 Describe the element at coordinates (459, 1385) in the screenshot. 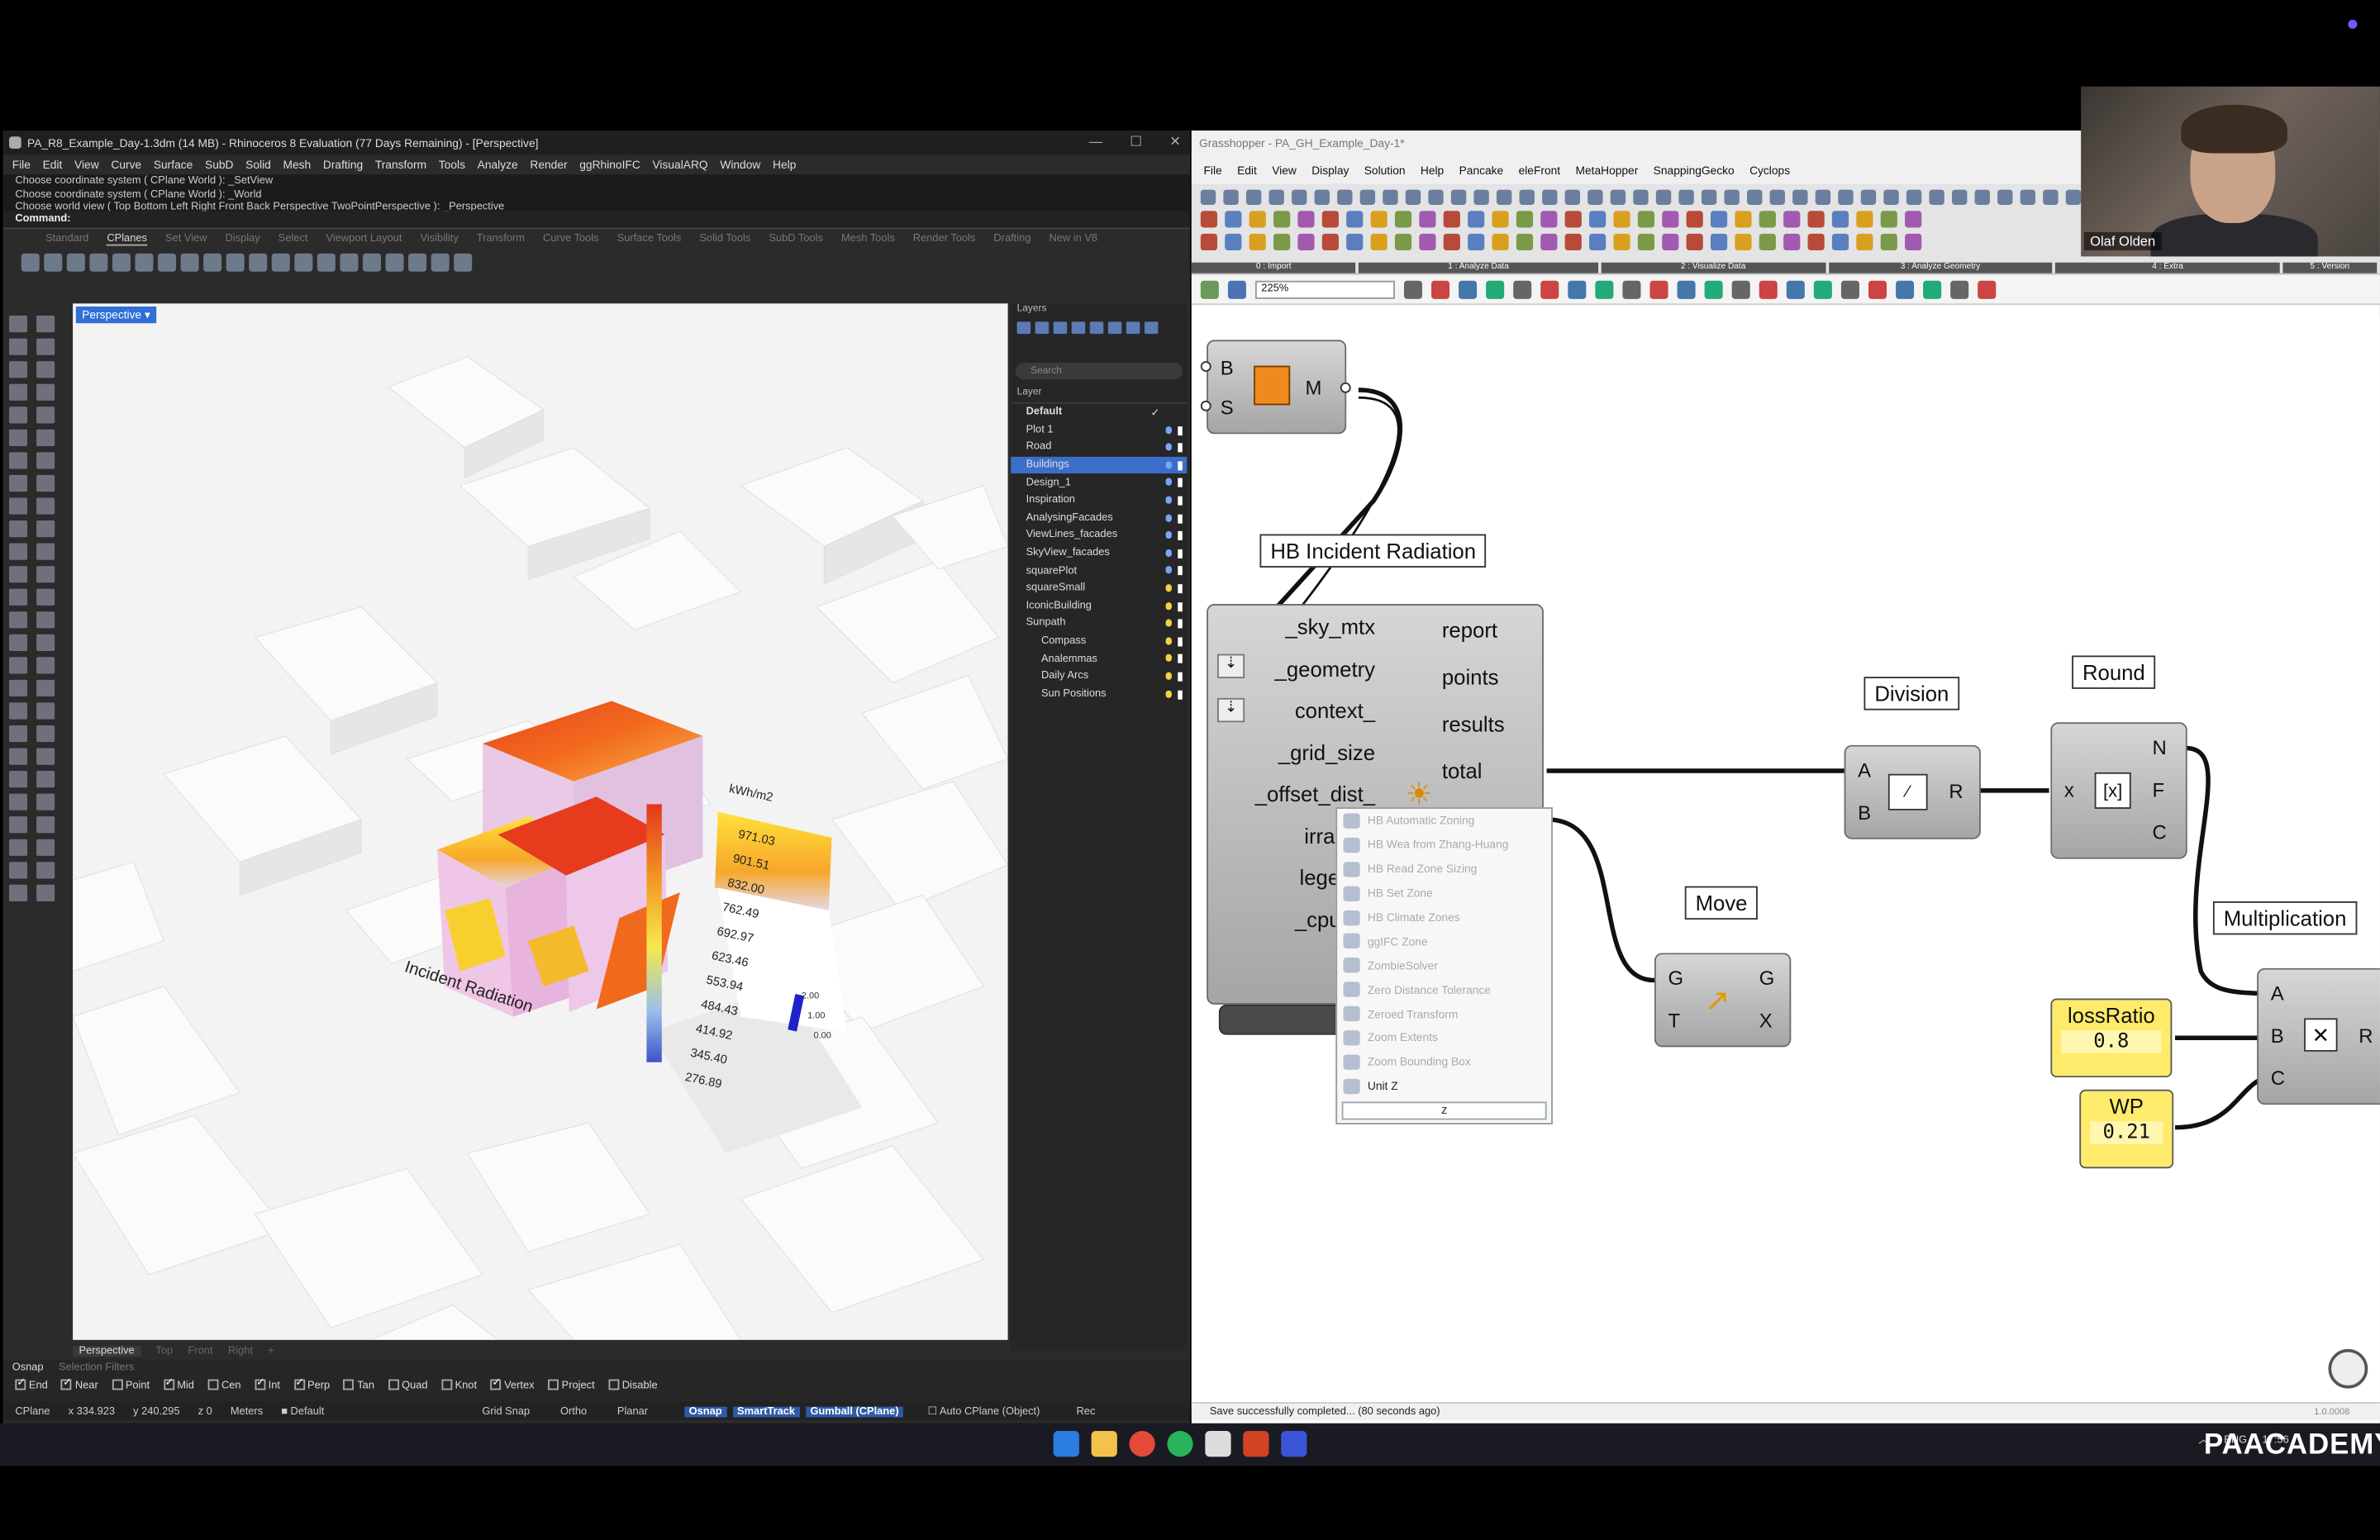

I see `osnap-knot: Knot` at that location.